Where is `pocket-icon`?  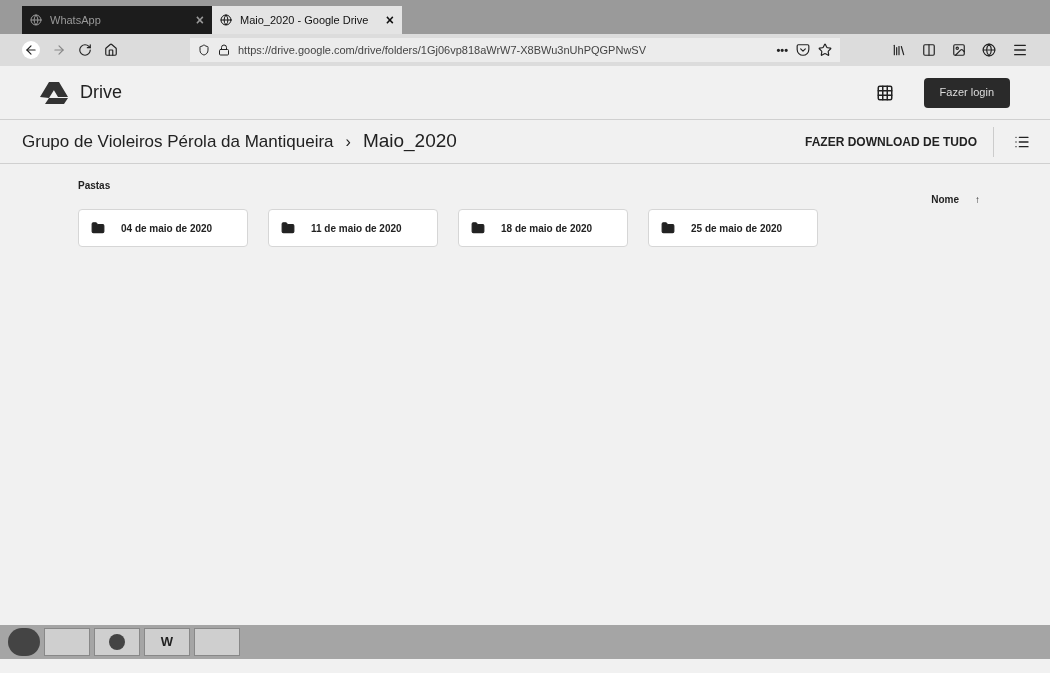 pocket-icon is located at coordinates (803, 50).